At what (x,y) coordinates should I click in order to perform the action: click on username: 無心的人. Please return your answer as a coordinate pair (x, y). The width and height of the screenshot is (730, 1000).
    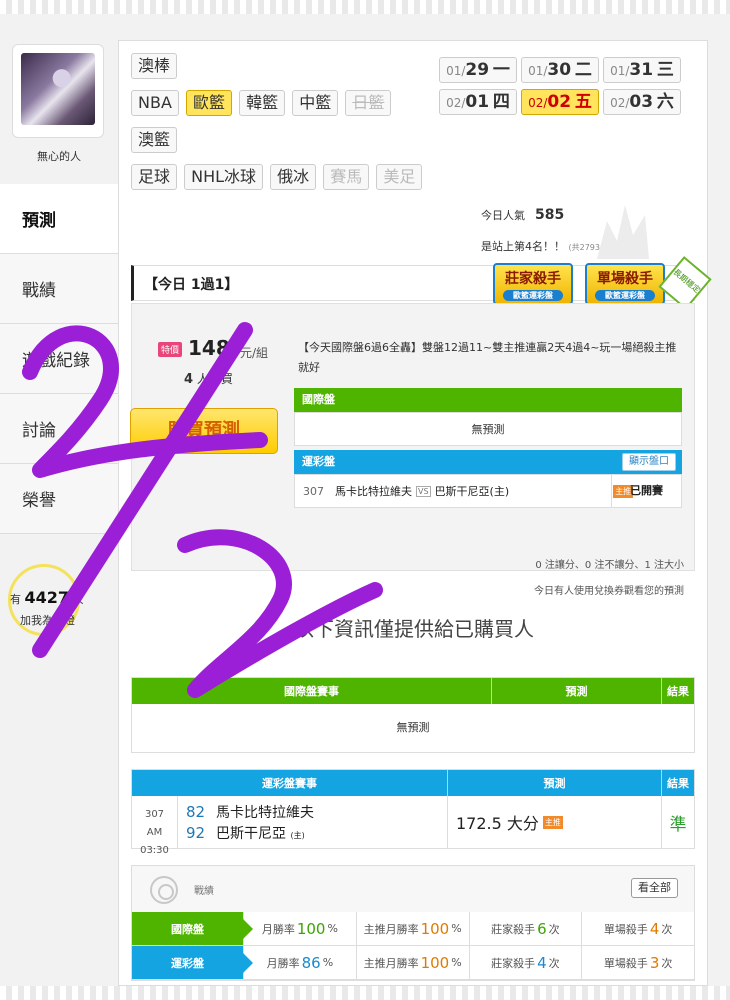
    Looking at the image, I should click on (59, 156).